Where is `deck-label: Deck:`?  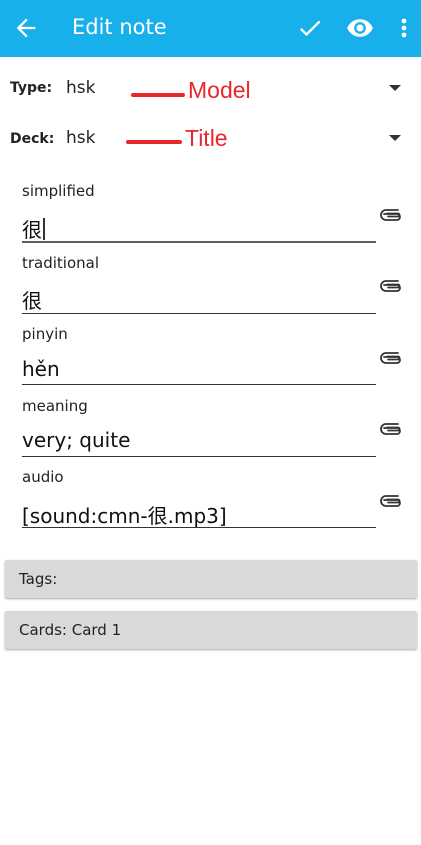 deck-label: Deck: is located at coordinates (32, 139).